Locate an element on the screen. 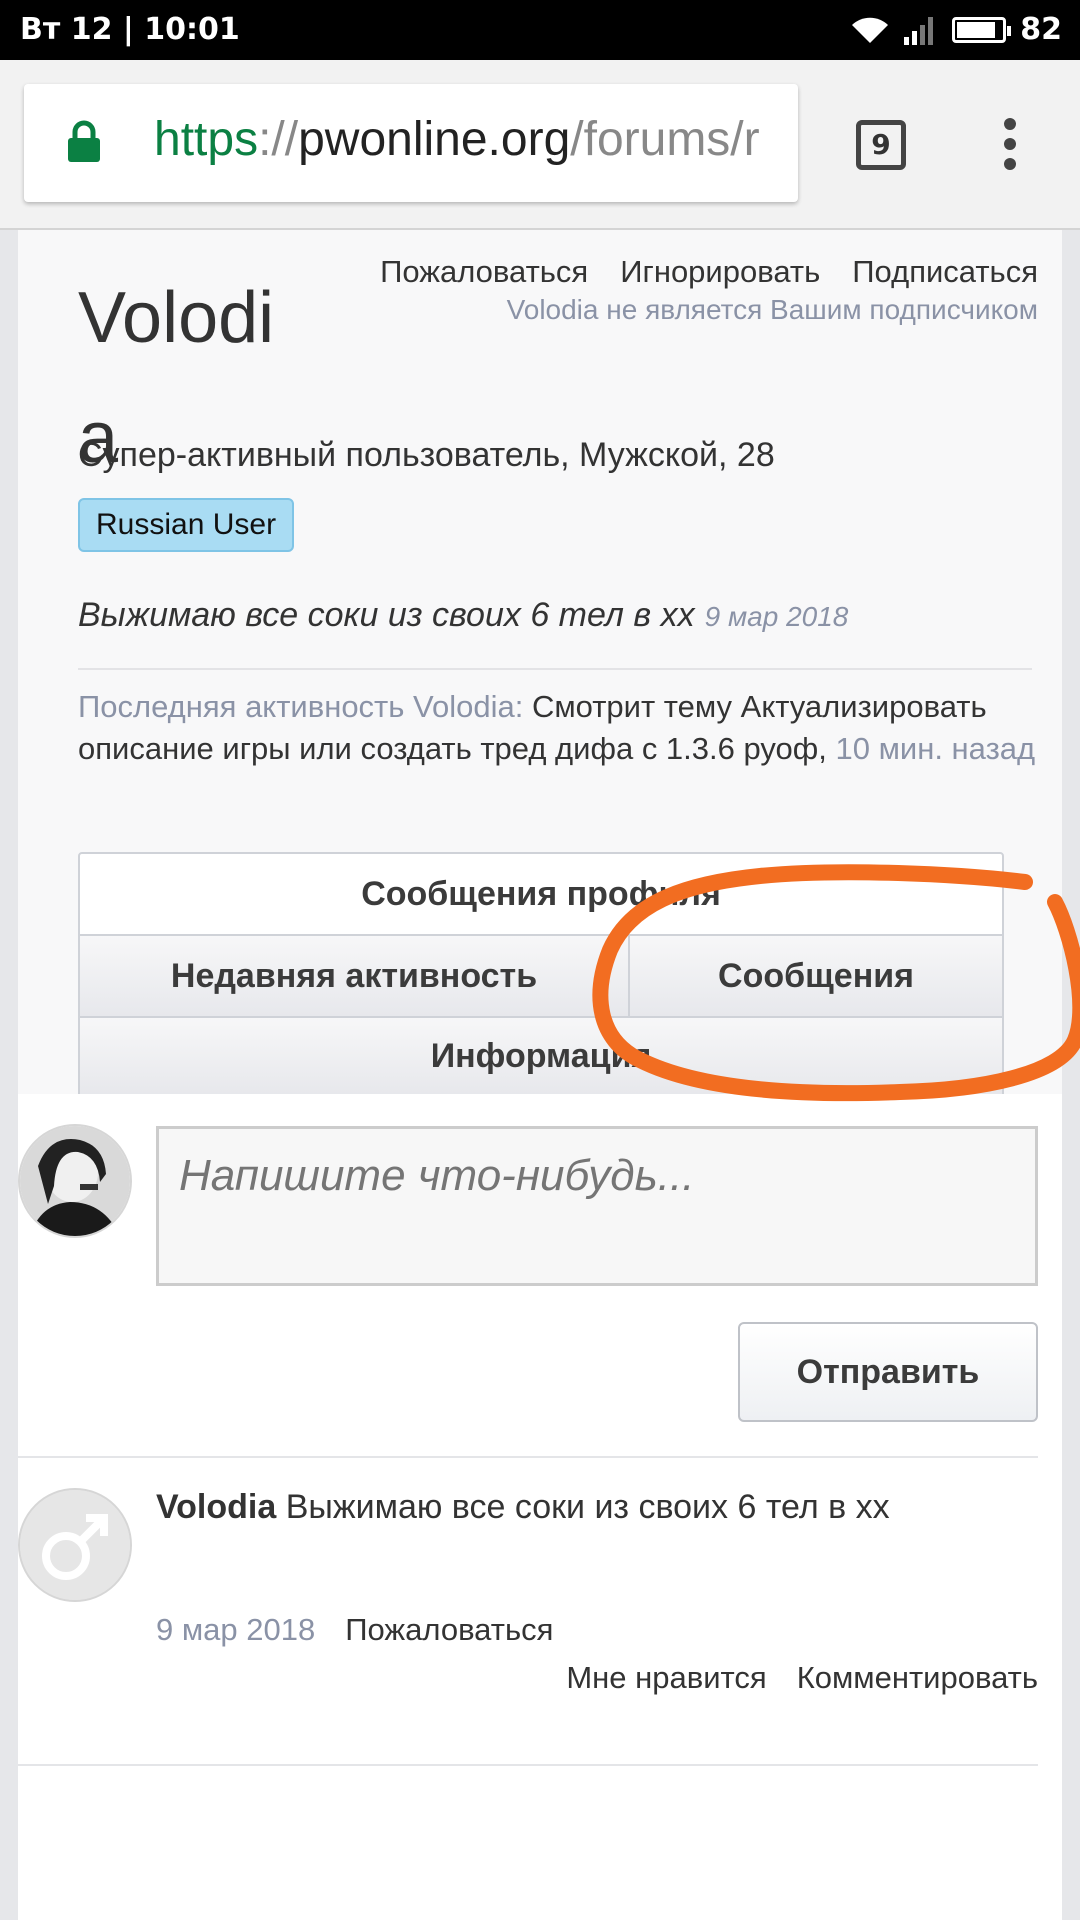 This screenshot has height=1920, width=1080. url-path: /forums/r is located at coordinates (665, 139).